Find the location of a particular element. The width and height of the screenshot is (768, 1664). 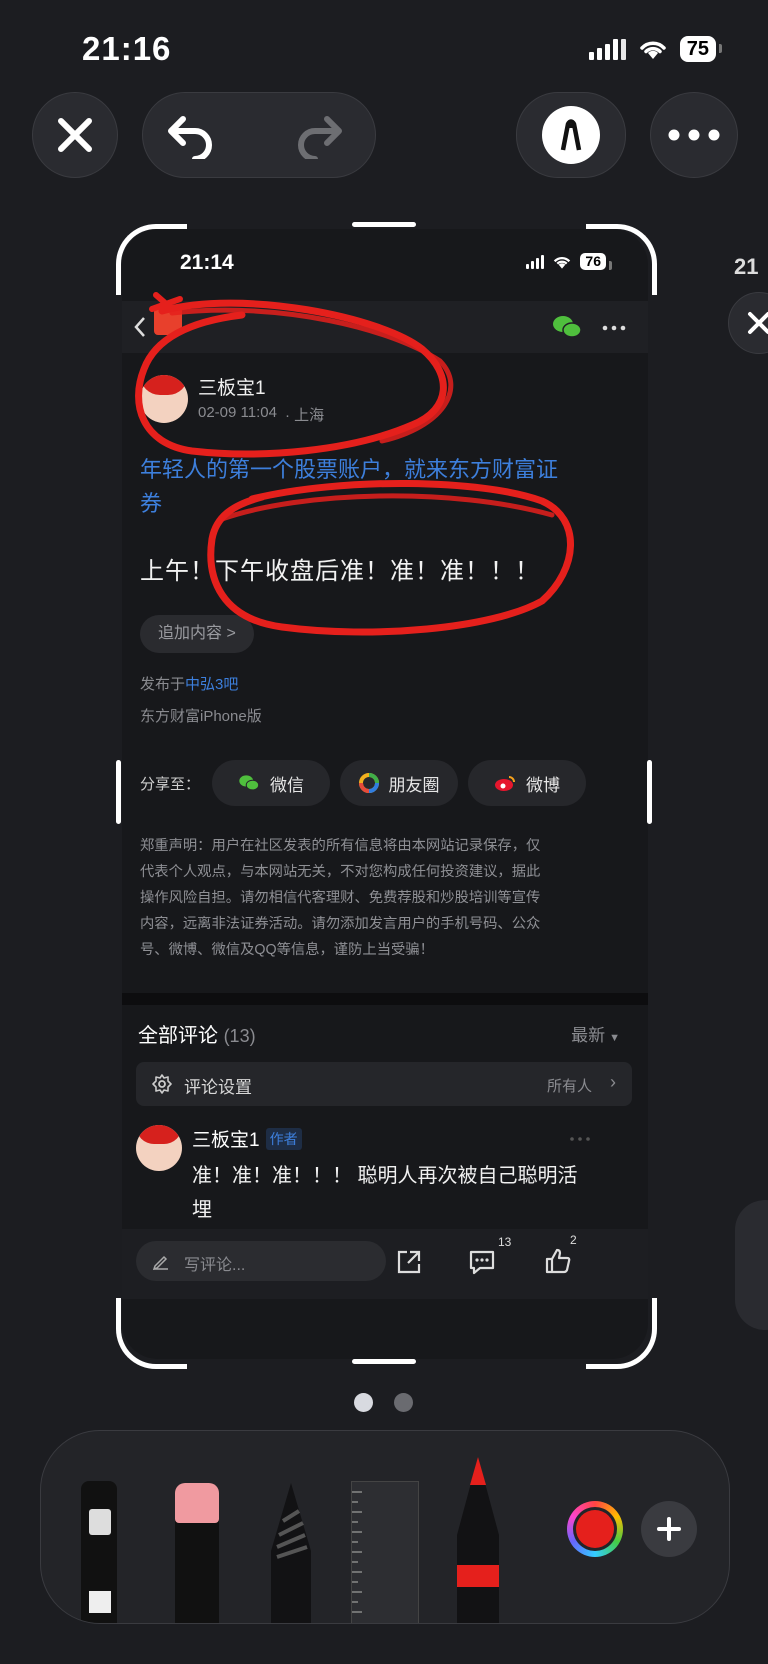

add-icon is located at coordinates (669, 1529).